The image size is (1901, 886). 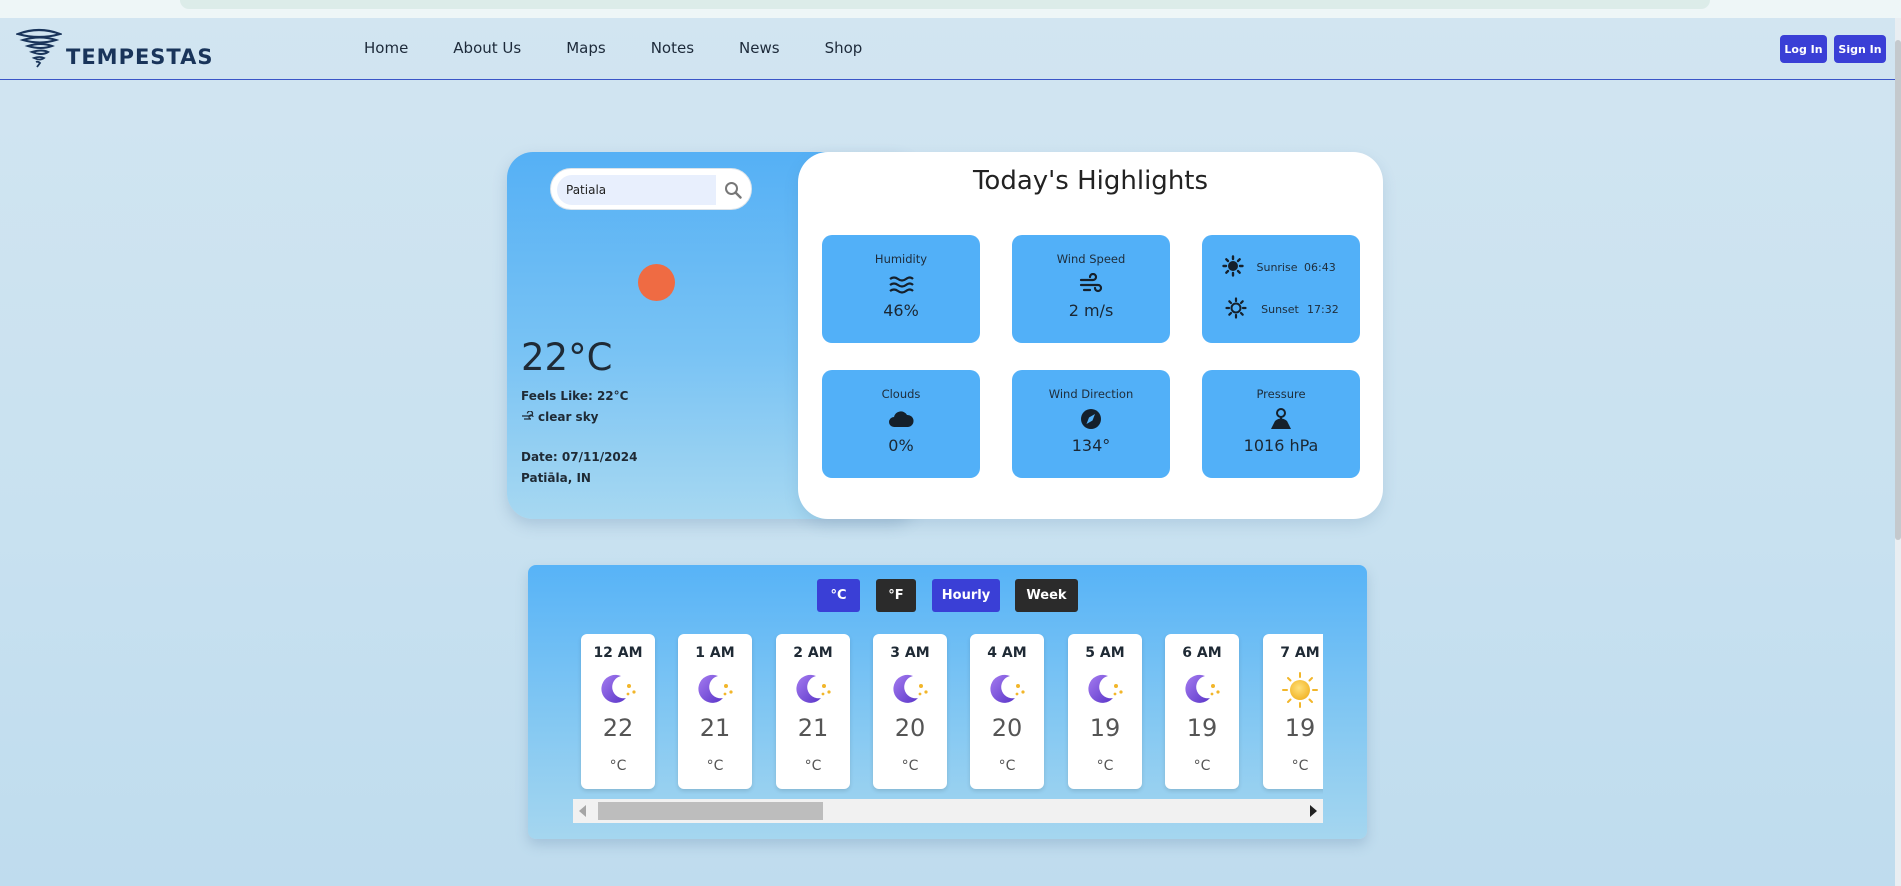 I want to click on hourly-toggle: Hourly, so click(x=966, y=595).